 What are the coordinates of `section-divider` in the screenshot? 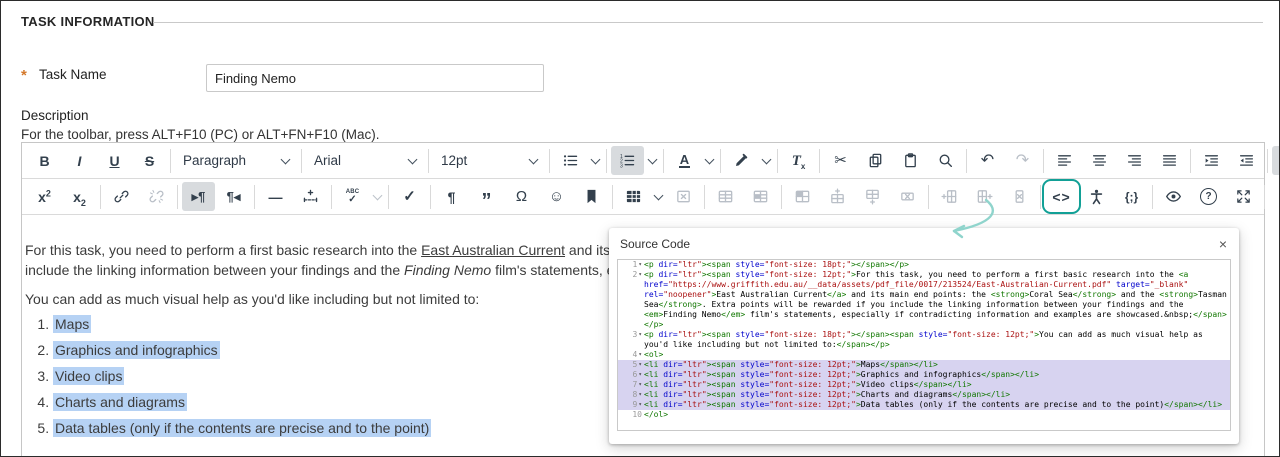 It's located at (708, 22).